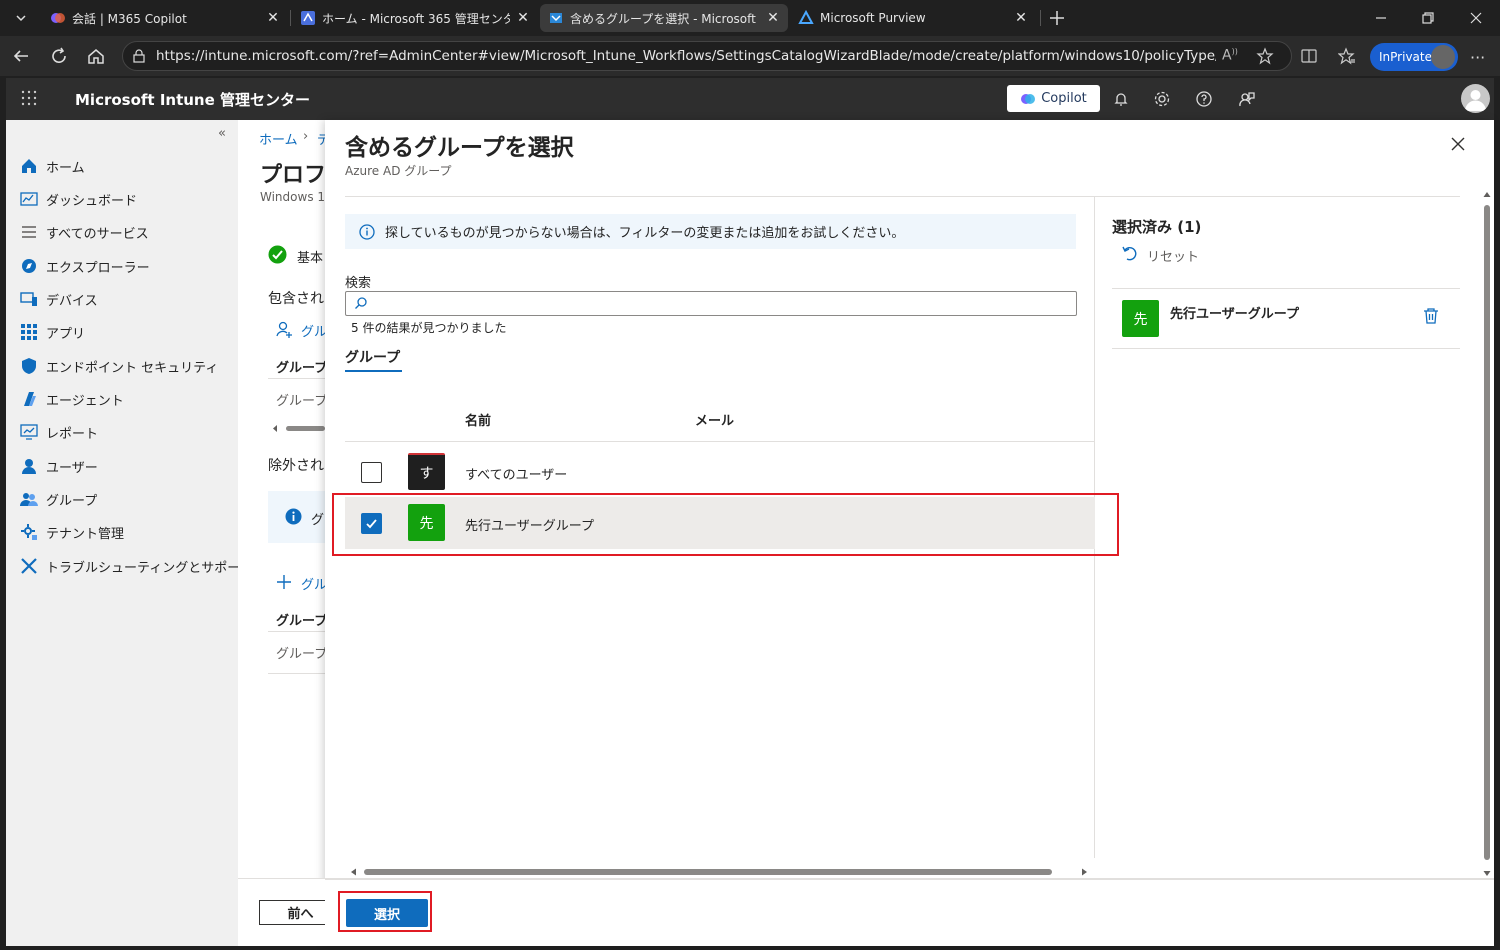 This screenshot has width=1500, height=950. What do you see at coordinates (1246, 99) in the screenshot?
I see `feedback-icon` at bounding box center [1246, 99].